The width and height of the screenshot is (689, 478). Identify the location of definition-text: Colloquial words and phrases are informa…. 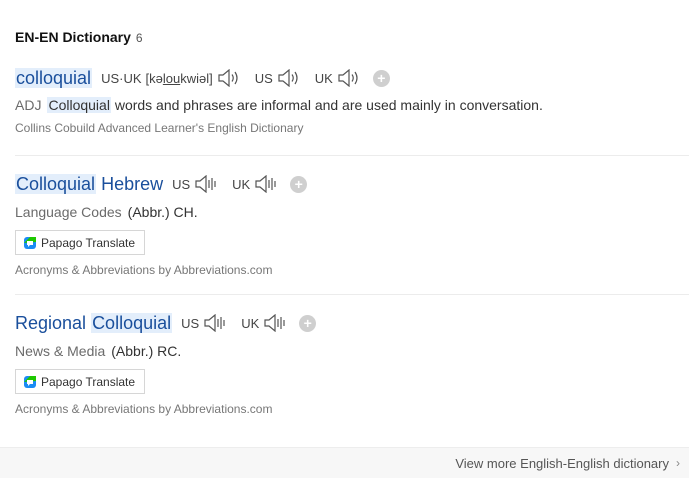
(295, 105).